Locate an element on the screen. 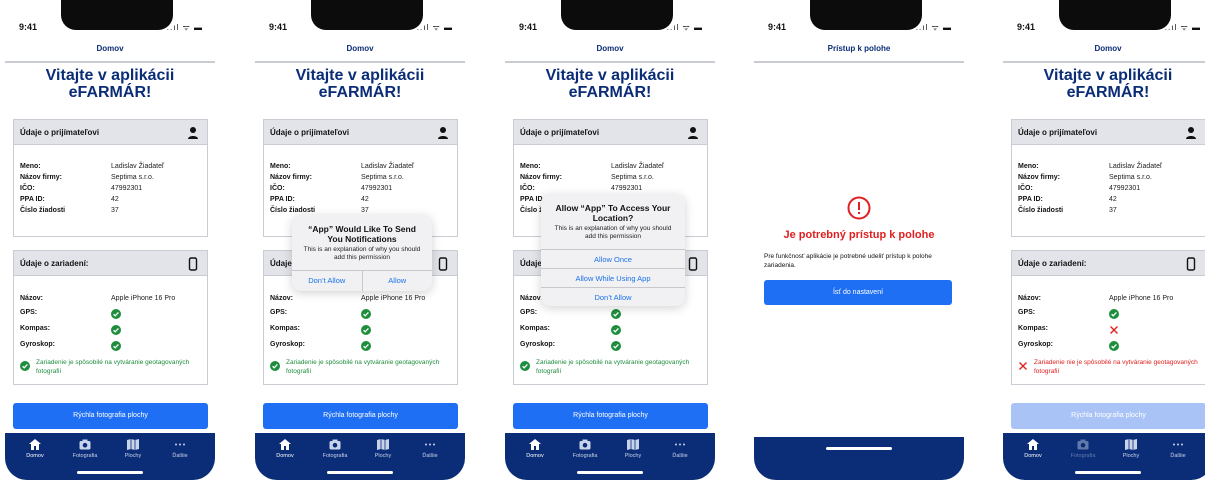  info-label: Gyroskop: is located at coordinates (38, 344).